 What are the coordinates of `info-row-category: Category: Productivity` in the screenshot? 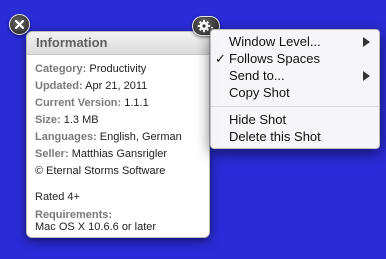 It's located at (118, 69).